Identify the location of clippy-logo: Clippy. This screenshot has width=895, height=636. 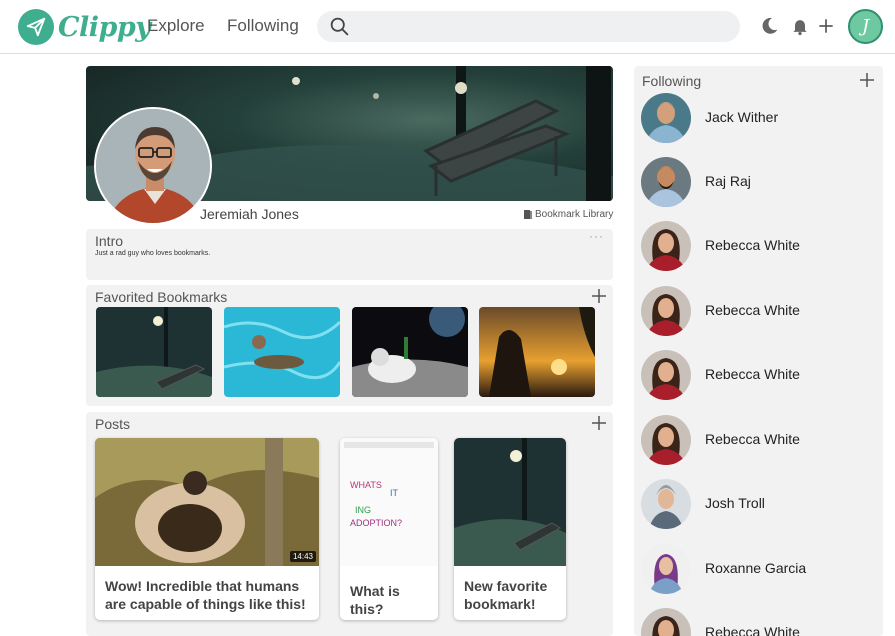
(84, 27).